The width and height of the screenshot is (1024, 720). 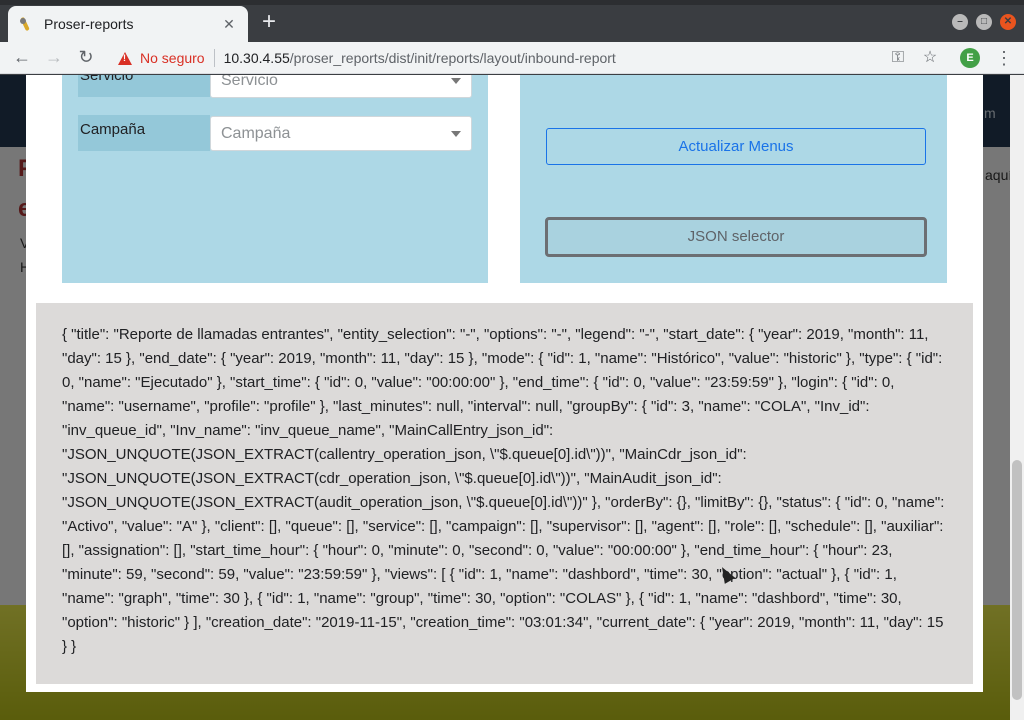 I want to click on url-host: 10.30.4.55, so click(x=256, y=58).